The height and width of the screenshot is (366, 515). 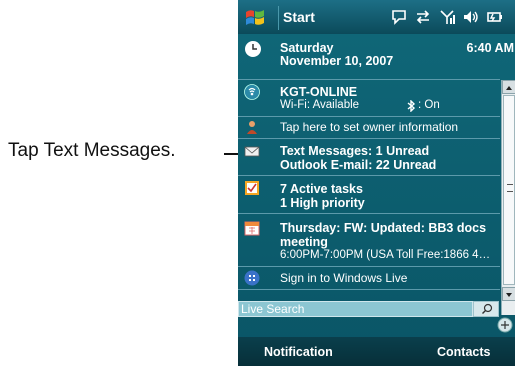 I want to click on calendar-title-cont: meeting, so click(x=304, y=242).